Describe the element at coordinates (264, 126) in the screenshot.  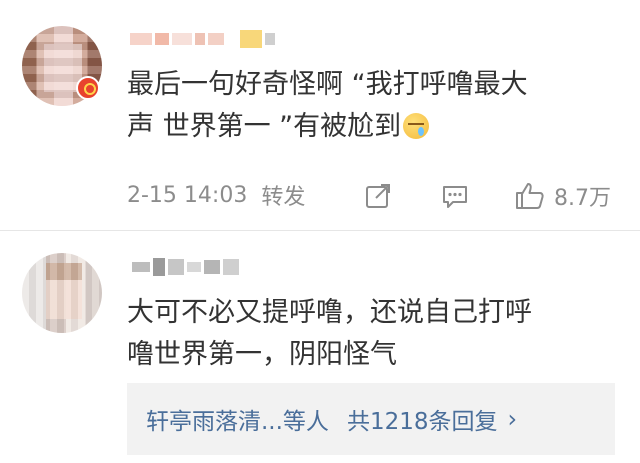
I see `comment-text-line: 声 世界第一 ”有被尬到` at that location.